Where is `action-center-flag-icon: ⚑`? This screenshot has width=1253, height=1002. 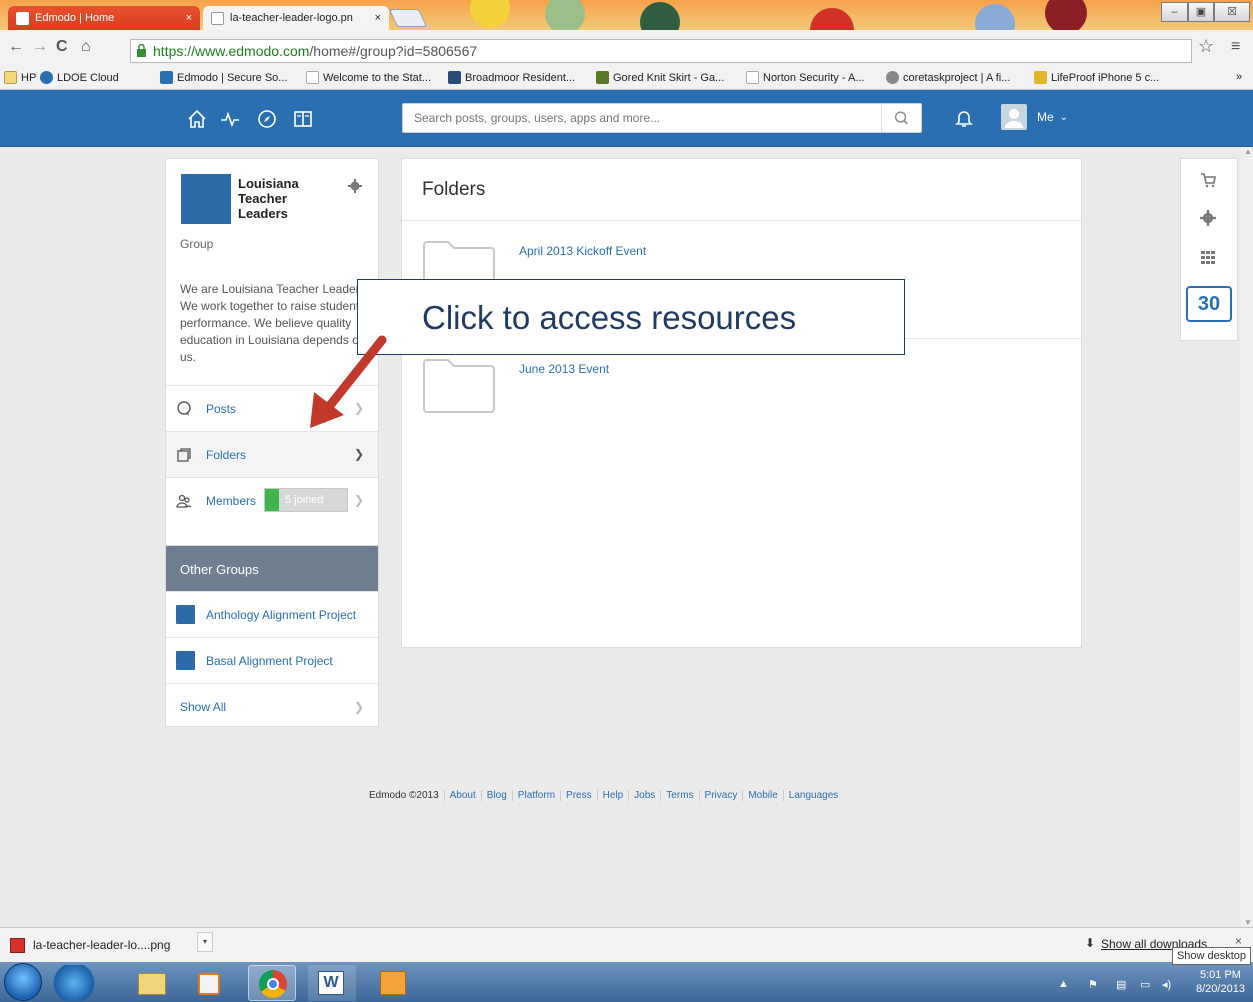
action-center-flag-icon: ⚑ is located at coordinates (1093, 984).